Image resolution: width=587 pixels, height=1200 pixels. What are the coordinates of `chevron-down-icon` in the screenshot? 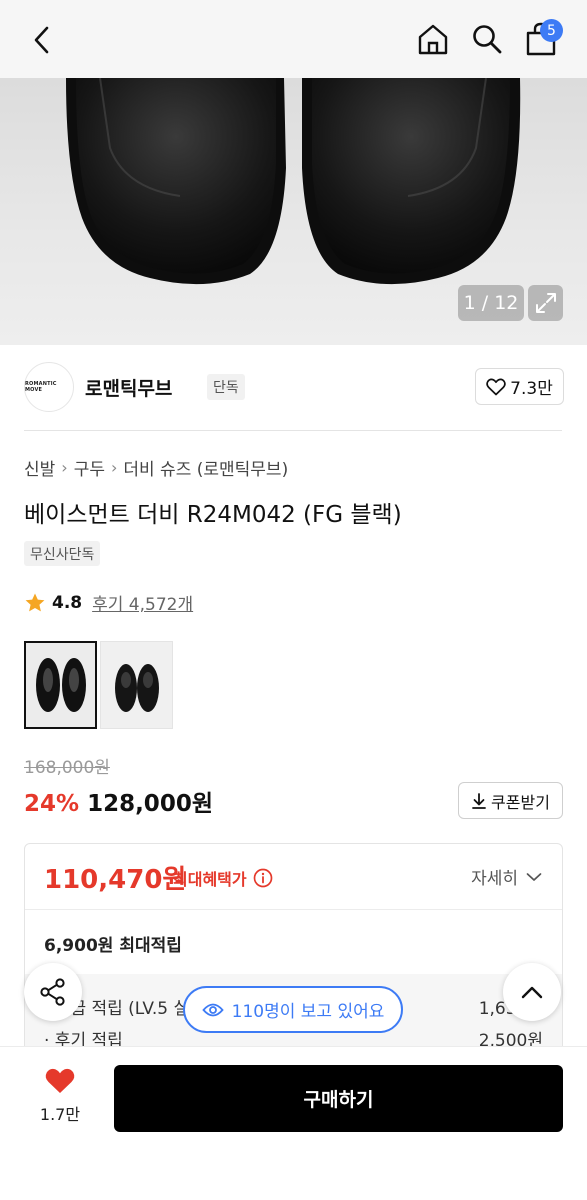 It's located at (534, 876).